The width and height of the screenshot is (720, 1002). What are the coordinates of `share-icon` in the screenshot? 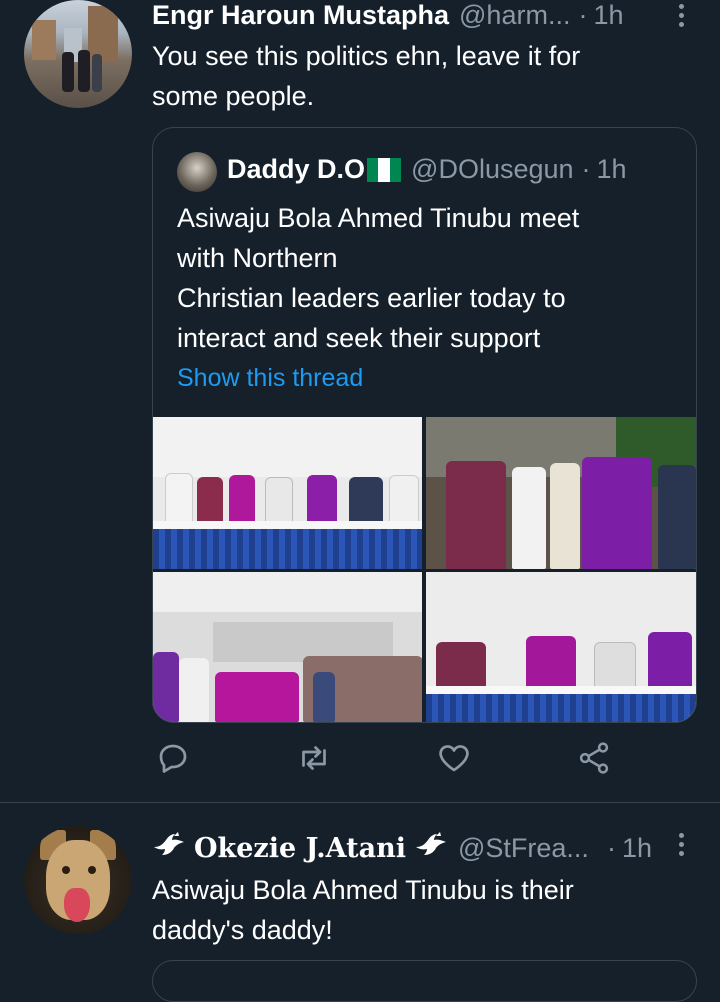 It's located at (594, 758).